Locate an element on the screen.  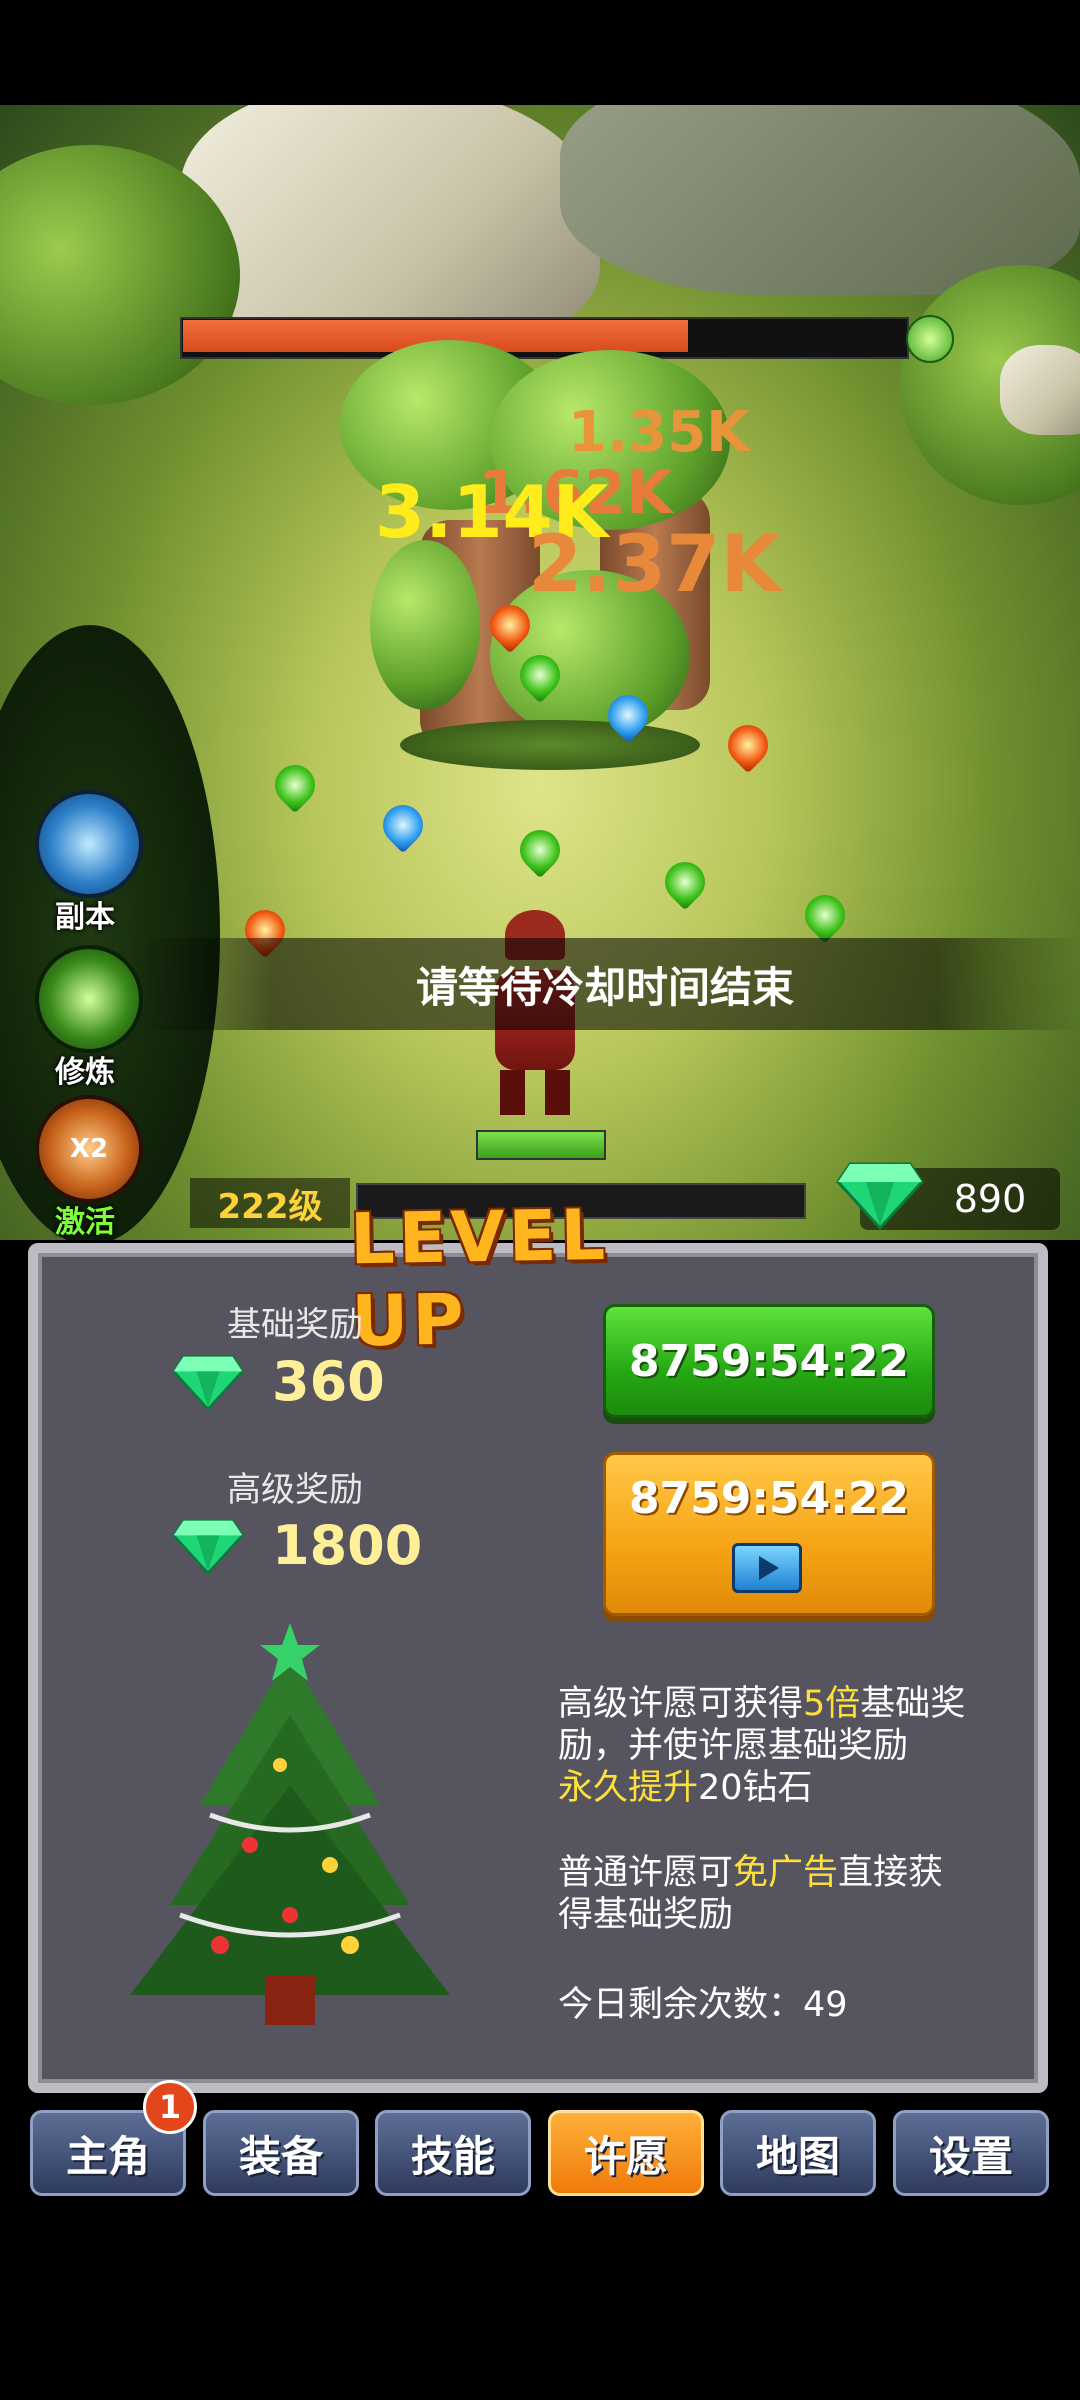
wish-info-text: 高级许愿可获得5倍基础奖励，并使许愿基础奖励 永久提升20钻石 is located at coordinates (778, 1746).